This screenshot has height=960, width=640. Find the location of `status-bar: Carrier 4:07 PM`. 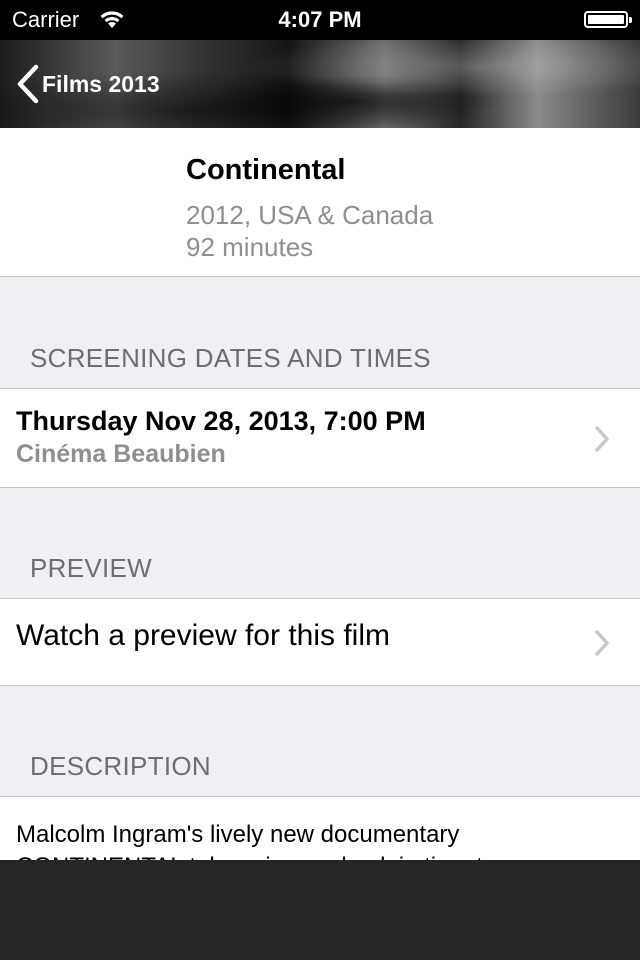

status-bar: Carrier 4:07 PM is located at coordinates (320, 20).